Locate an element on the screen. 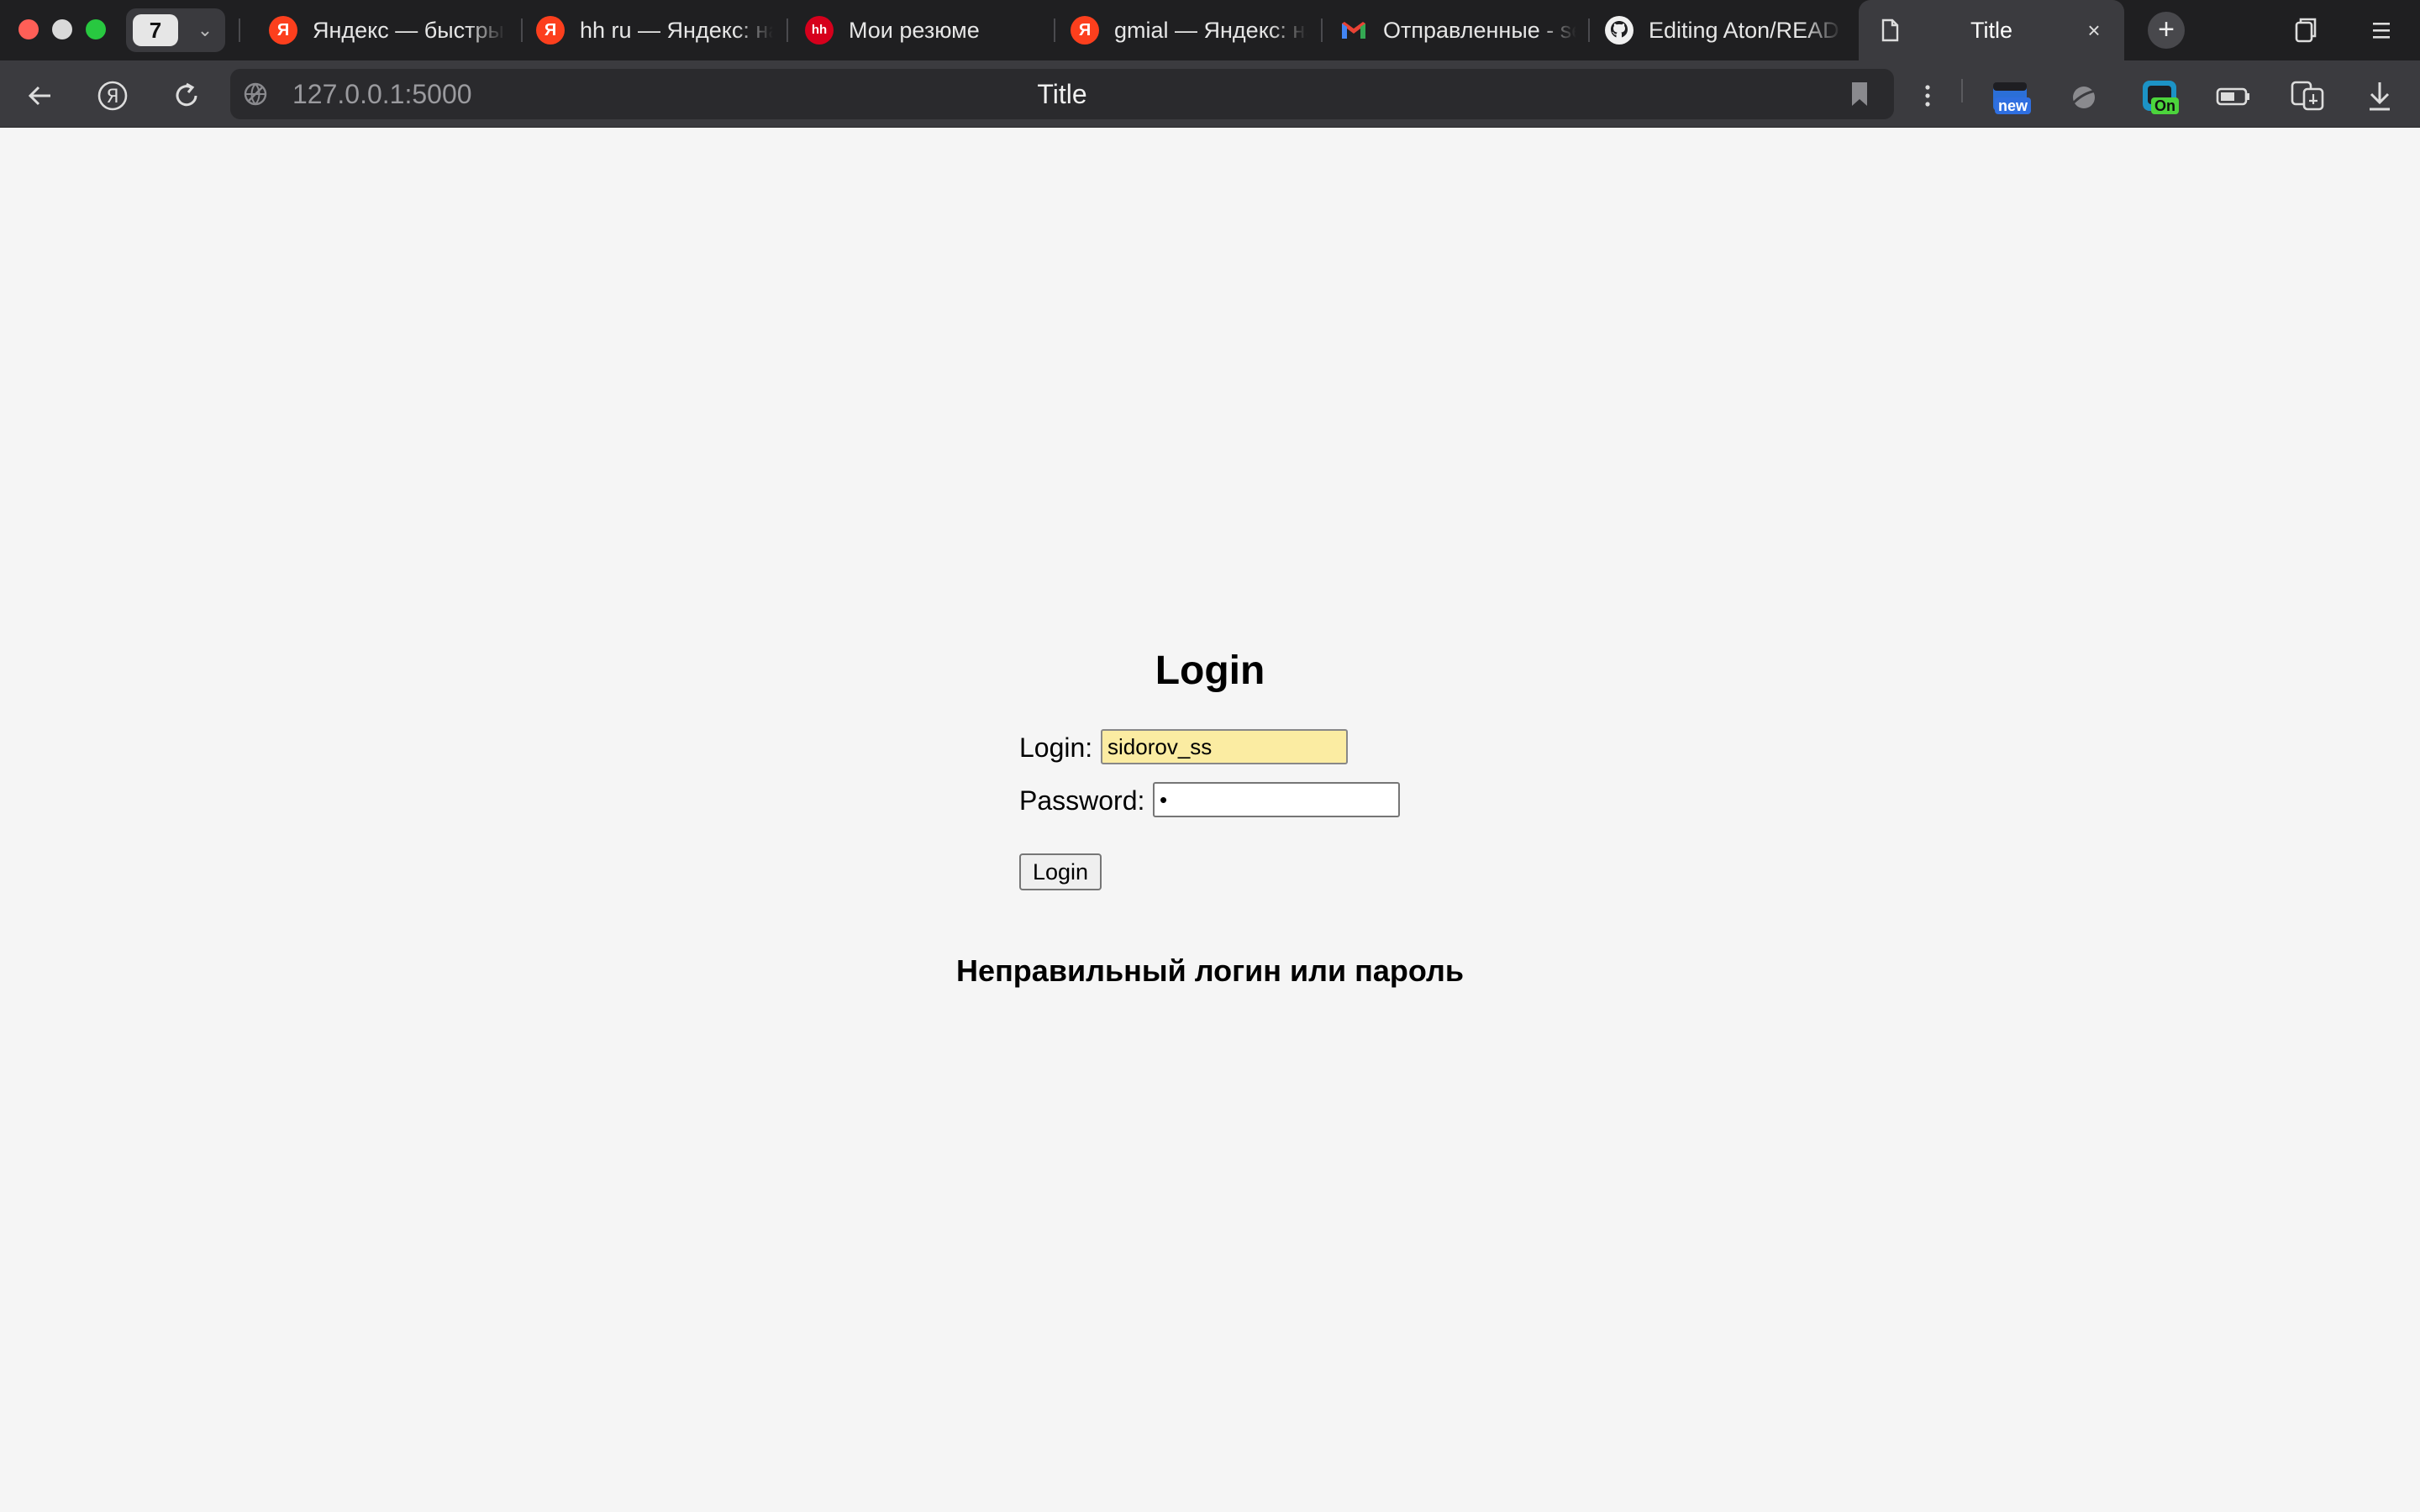  address-bar: 127.0.0.1:5000 Title is located at coordinates (1062, 94).